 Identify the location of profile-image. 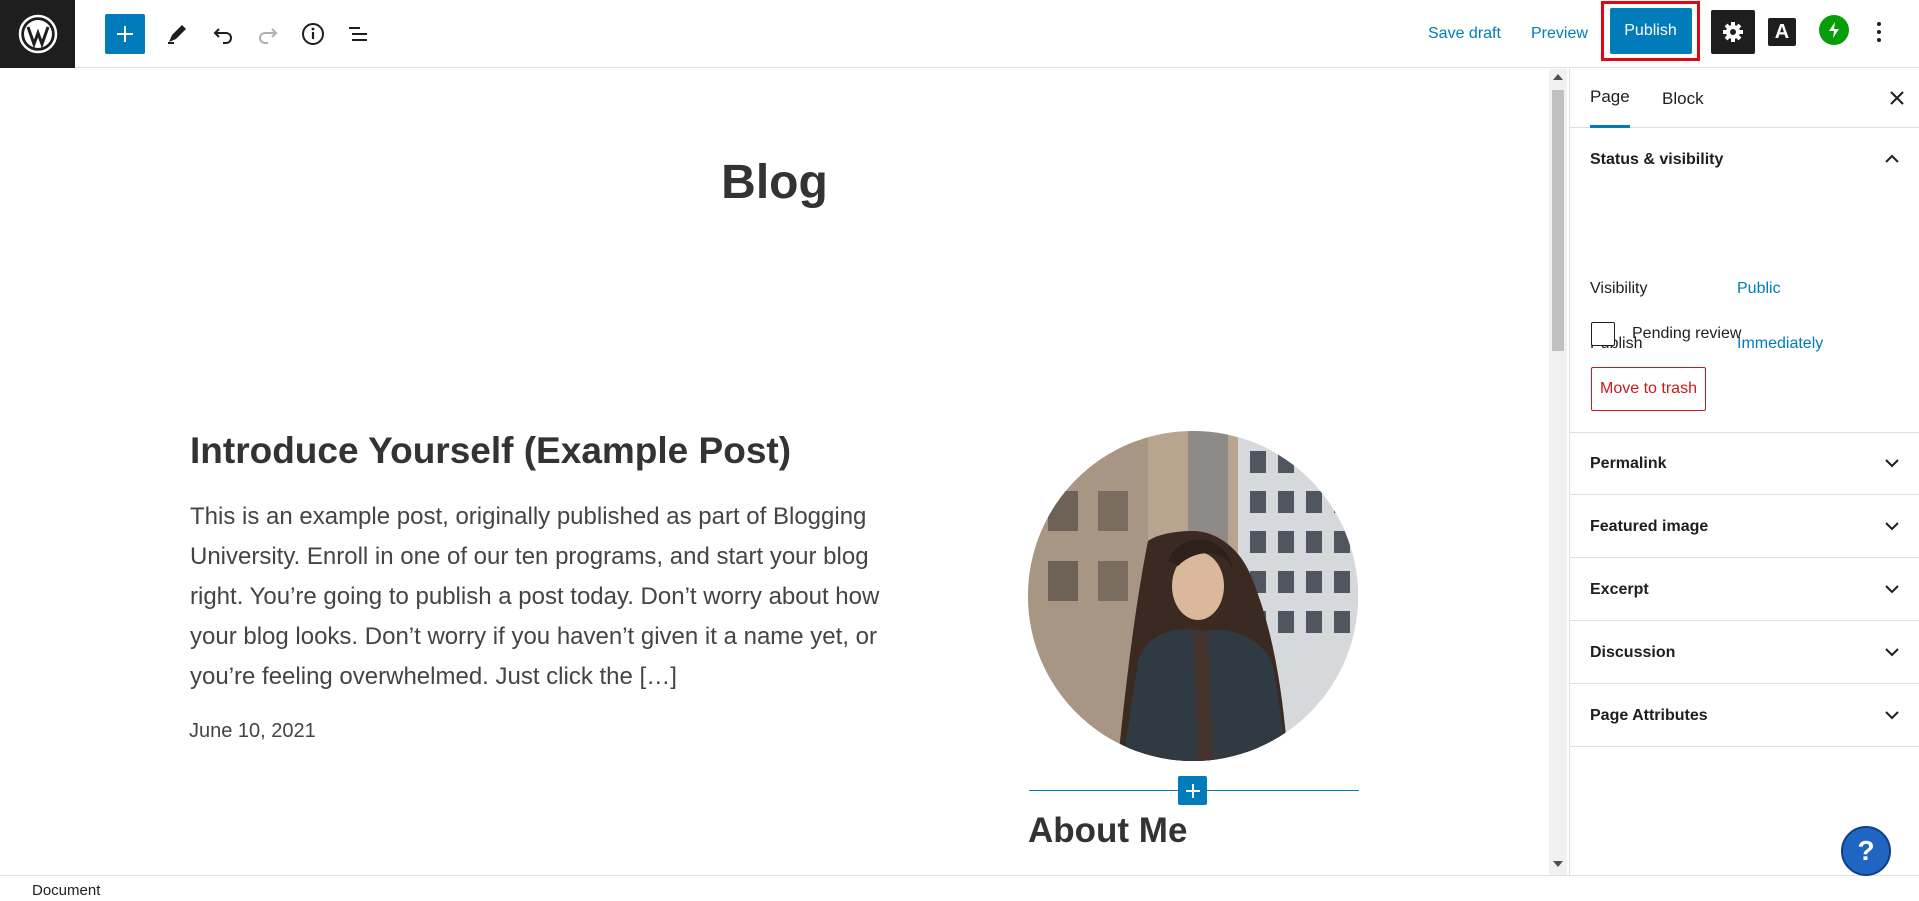
(1193, 596).